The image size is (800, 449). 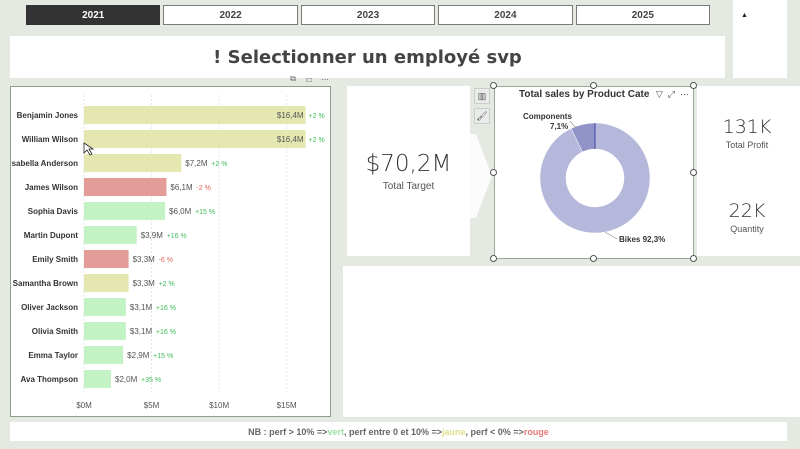 What do you see at coordinates (230, 15) in the screenshot?
I see `year-button-2022: 2022` at bounding box center [230, 15].